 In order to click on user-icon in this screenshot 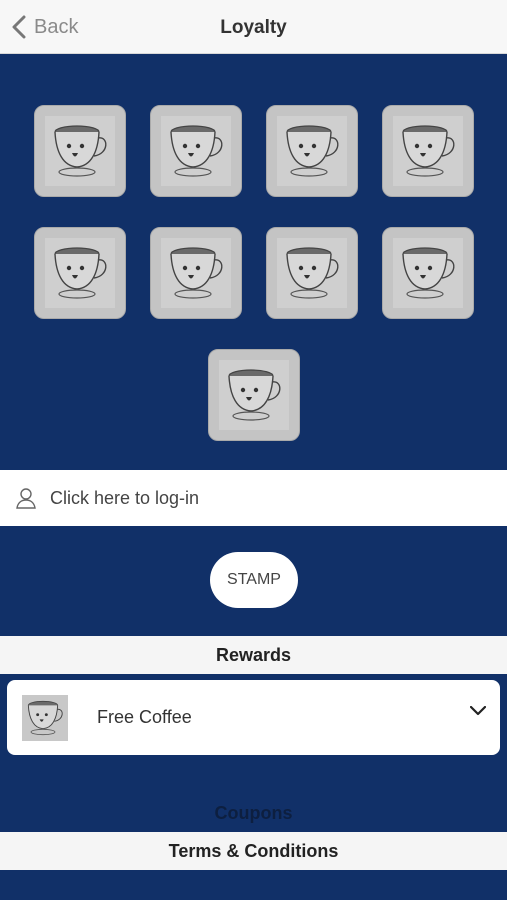, I will do `click(26, 498)`.